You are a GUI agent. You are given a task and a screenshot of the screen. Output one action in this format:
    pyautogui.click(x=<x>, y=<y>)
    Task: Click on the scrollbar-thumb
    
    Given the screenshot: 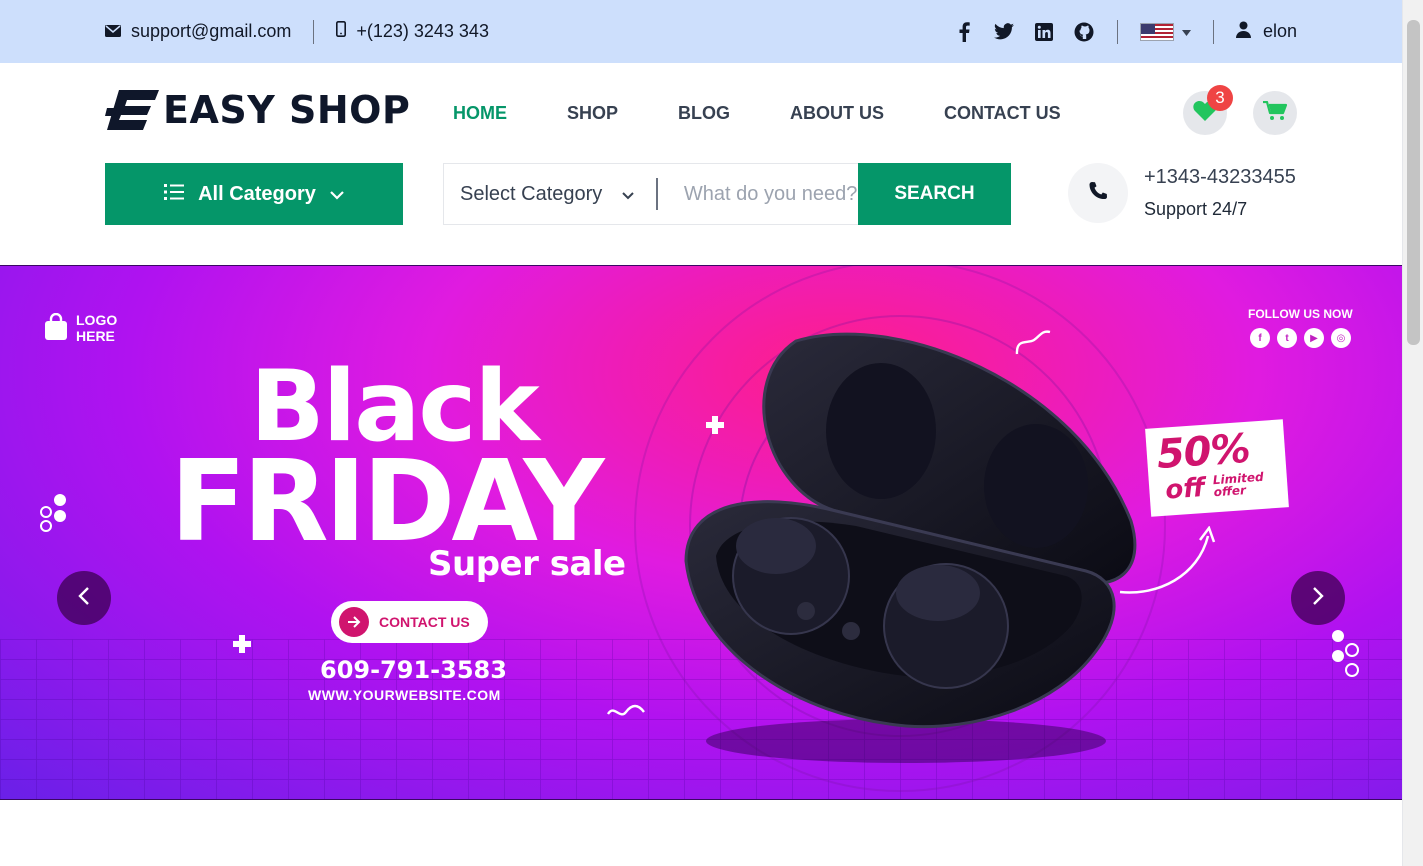 What is the action you would take?
    pyautogui.click(x=1413, y=182)
    